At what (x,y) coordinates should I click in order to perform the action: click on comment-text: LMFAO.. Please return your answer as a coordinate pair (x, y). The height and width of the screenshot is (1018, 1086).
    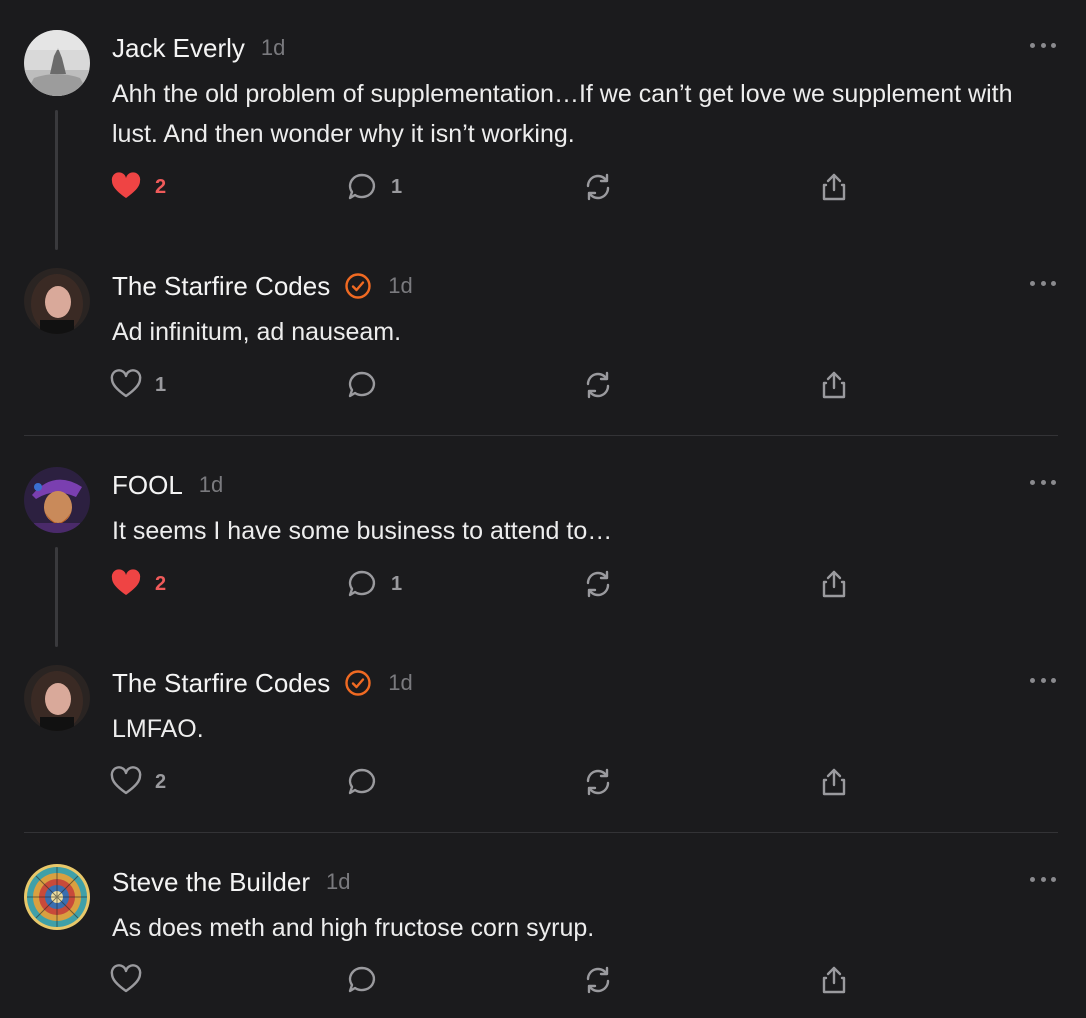
    Looking at the image, I should click on (158, 729).